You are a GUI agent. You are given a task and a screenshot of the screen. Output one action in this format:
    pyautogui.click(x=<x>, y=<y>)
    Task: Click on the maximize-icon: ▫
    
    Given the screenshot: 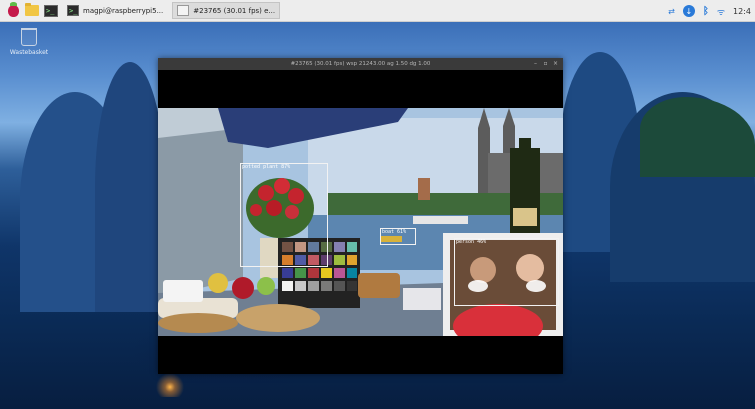 What is the action you would take?
    pyautogui.click(x=545, y=63)
    